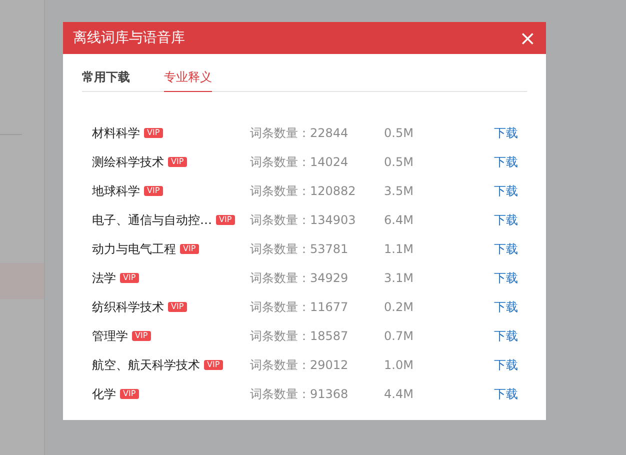  I want to click on dictionary-name: 航空、航天科学技术, so click(146, 365).